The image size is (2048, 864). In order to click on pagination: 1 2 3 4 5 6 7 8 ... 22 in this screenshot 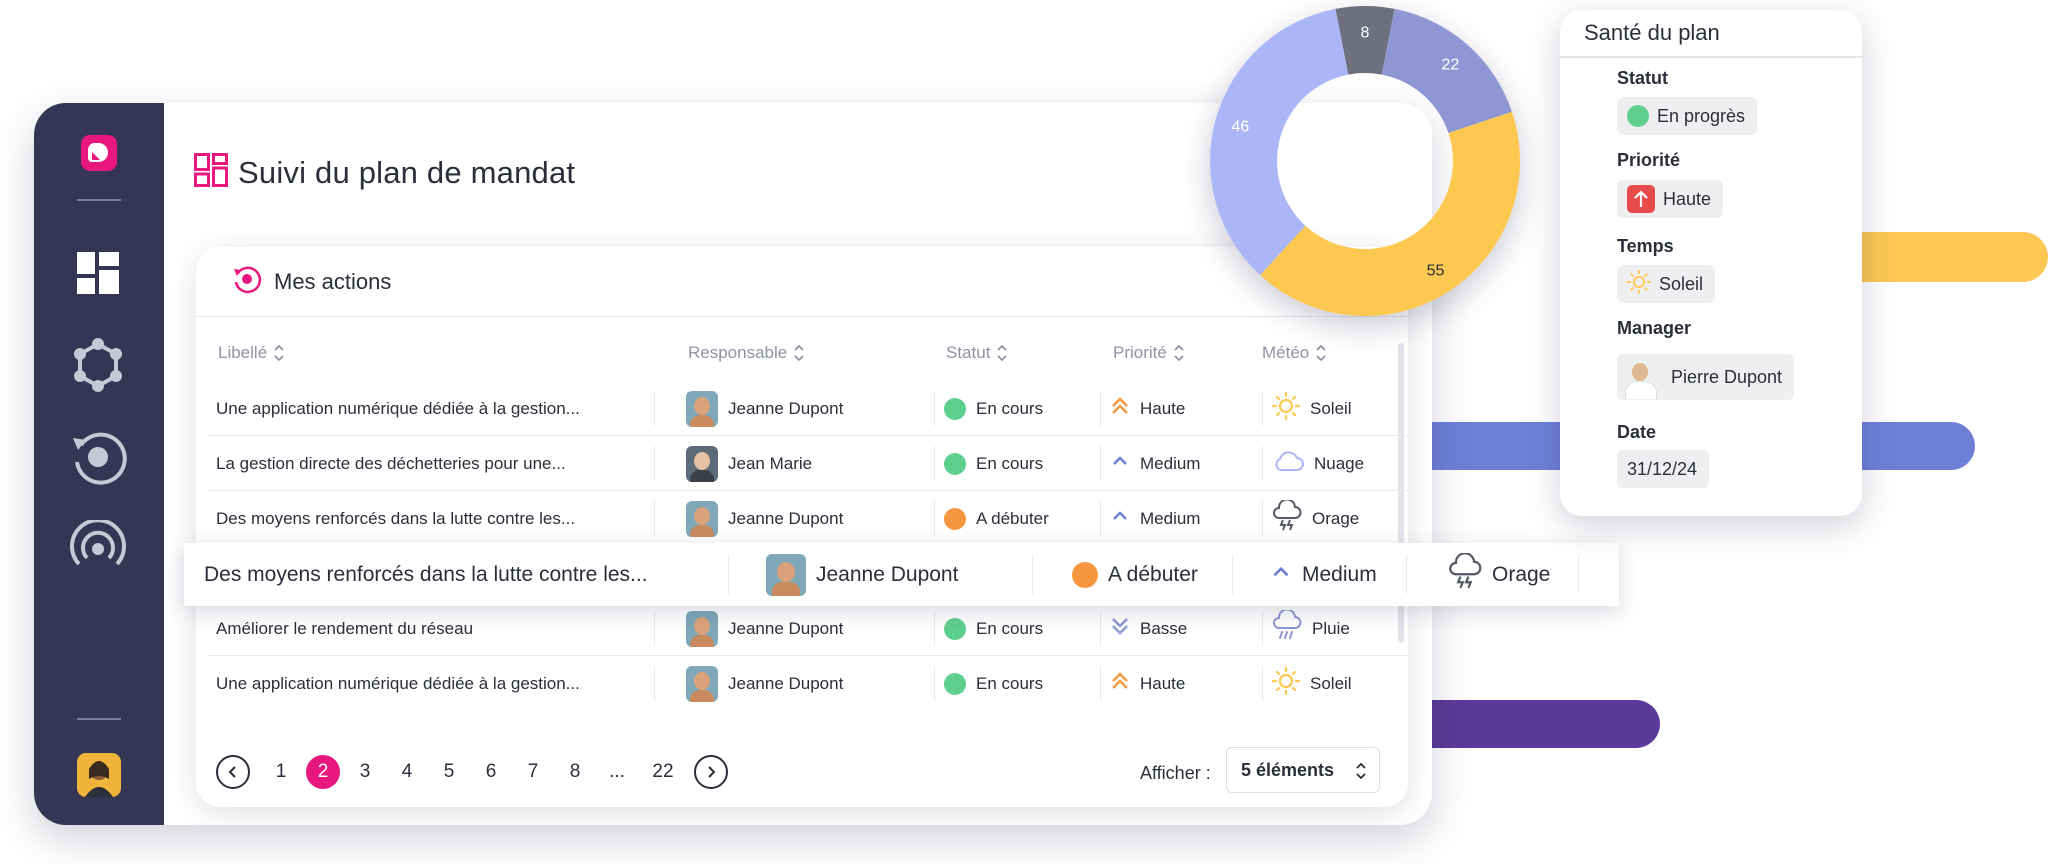, I will do `click(472, 772)`.